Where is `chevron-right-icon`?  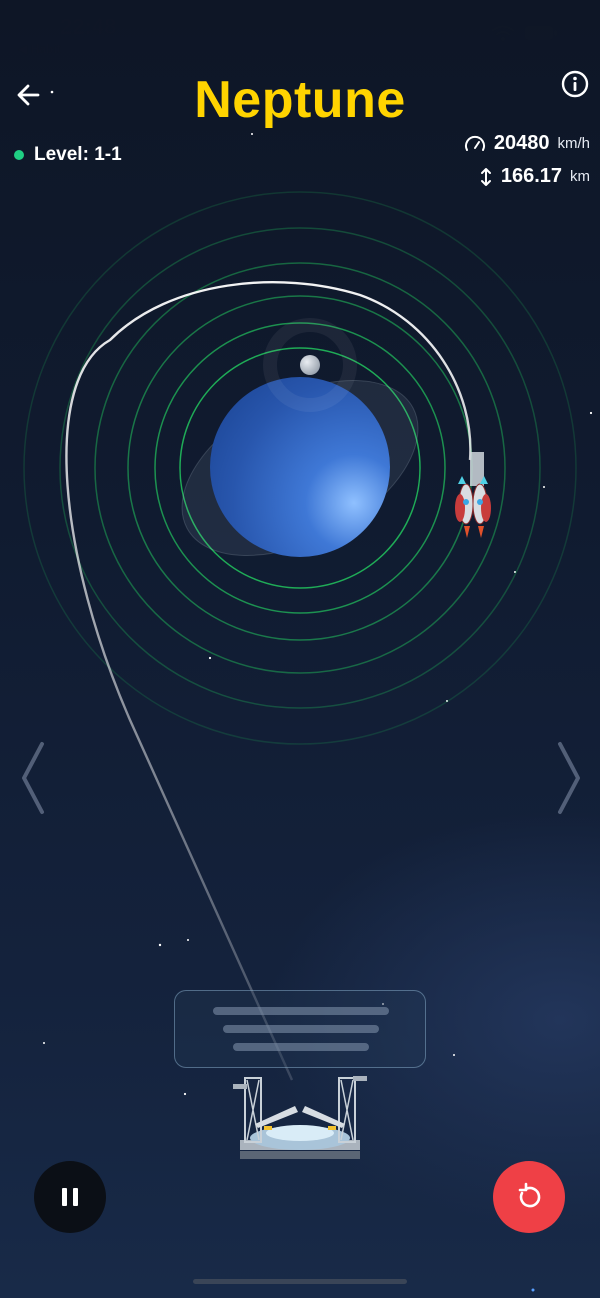 chevron-right-icon is located at coordinates (569, 778).